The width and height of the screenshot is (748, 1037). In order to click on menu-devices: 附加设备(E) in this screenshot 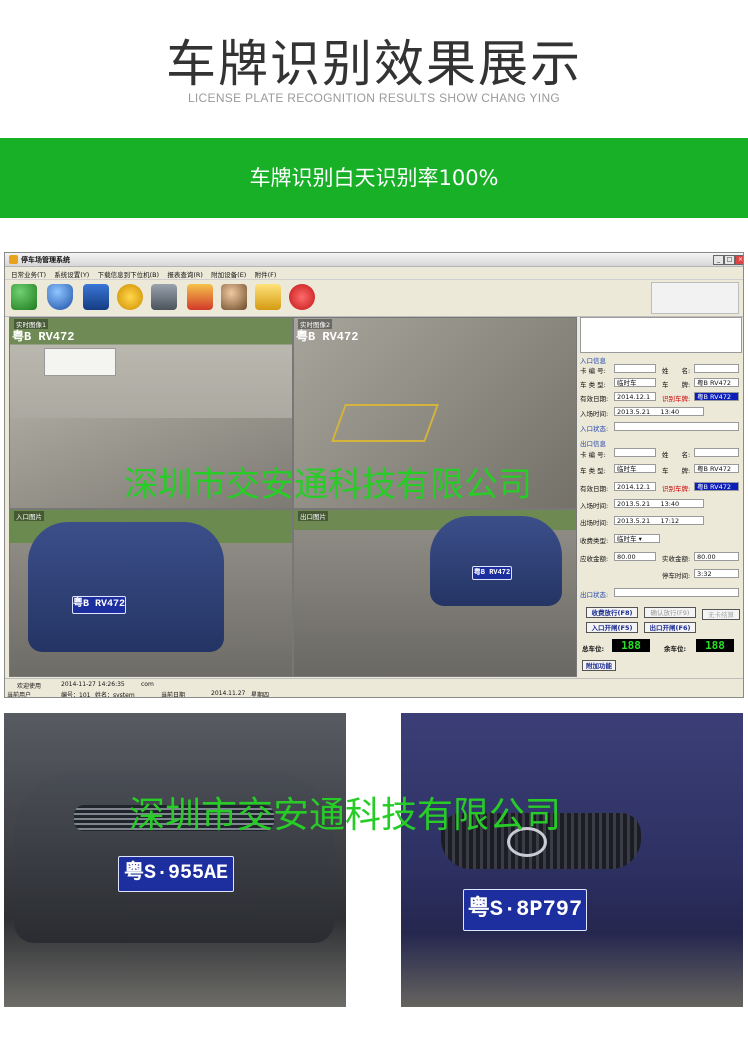, I will do `click(228, 274)`.